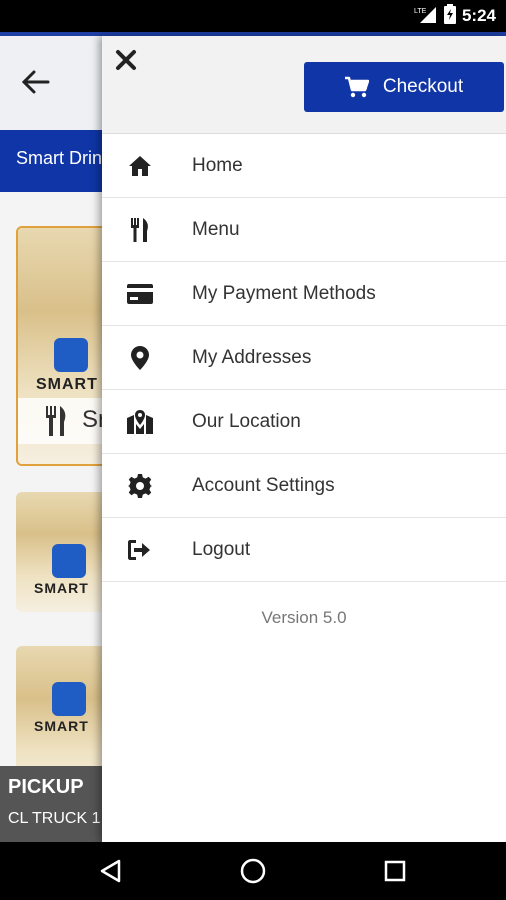 Image resolution: width=506 pixels, height=900 pixels. I want to click on nav-recents-button, so click(395, 871).